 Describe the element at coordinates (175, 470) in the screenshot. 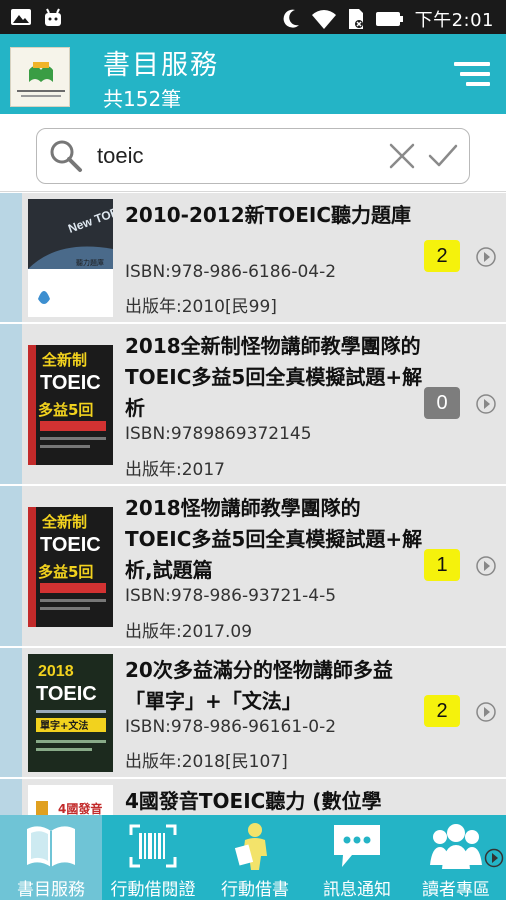

I see `book-year: 出版年:2017` at that location.